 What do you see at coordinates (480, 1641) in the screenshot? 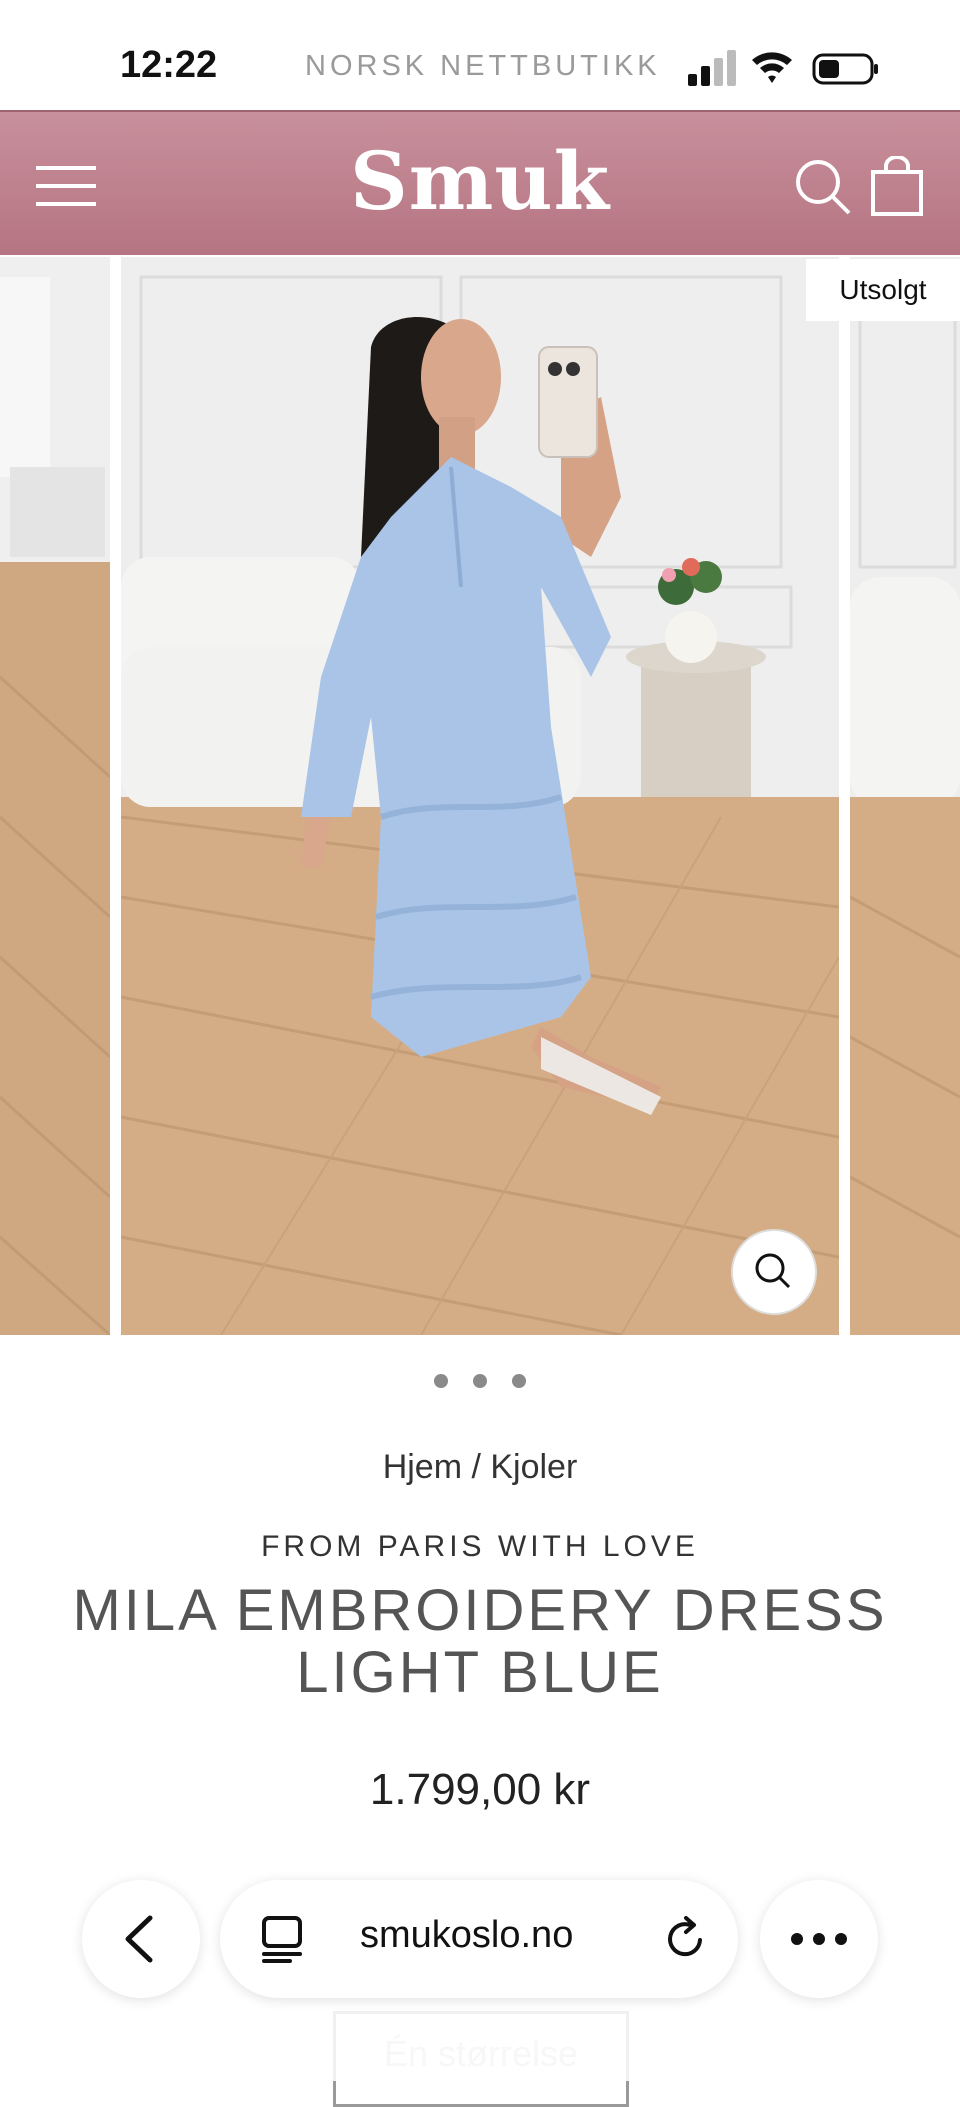
I see `product-title: MILA EMBROIDERY DRESS LIGHT BLUE` at bounding box center [480, 1641].